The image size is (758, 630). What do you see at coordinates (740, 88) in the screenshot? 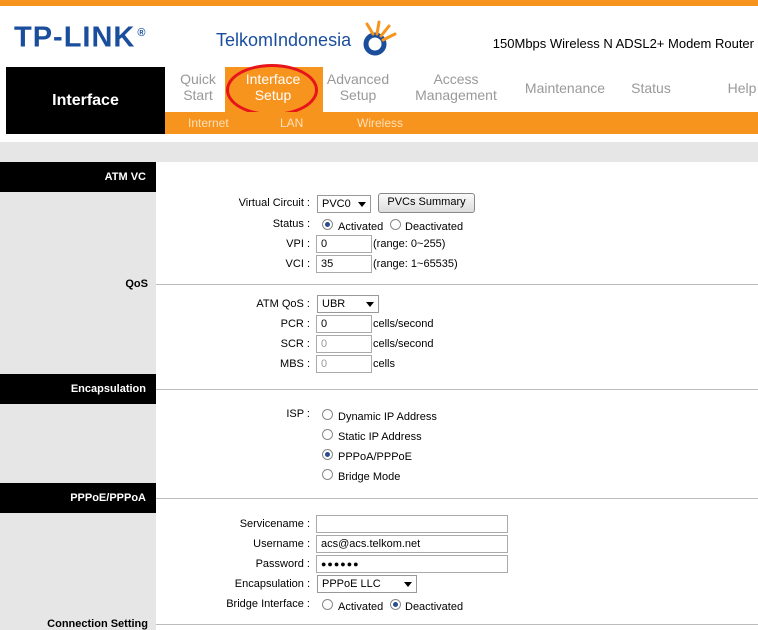
I see `nav-help: Help` at bounding box center [740, 88].